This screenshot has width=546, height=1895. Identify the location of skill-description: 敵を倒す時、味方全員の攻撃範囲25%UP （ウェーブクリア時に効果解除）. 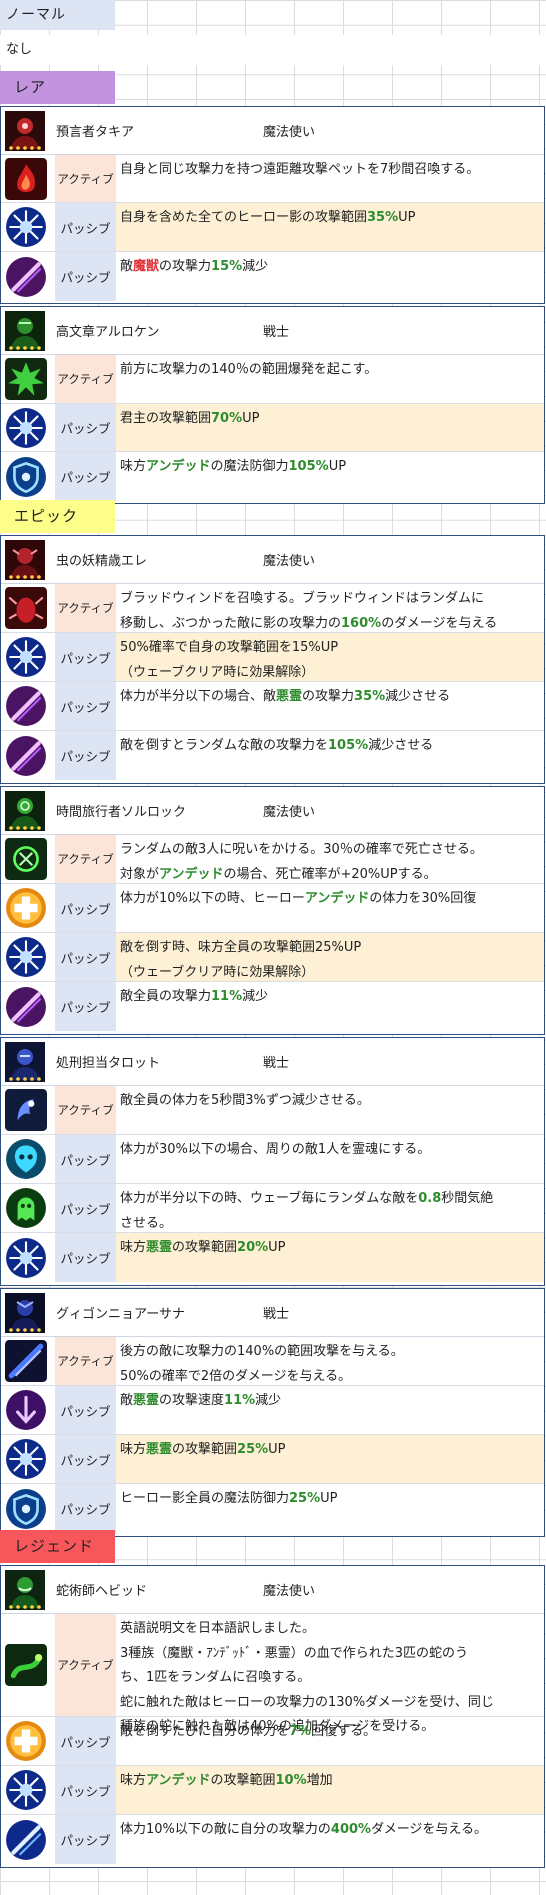
(330, 957).